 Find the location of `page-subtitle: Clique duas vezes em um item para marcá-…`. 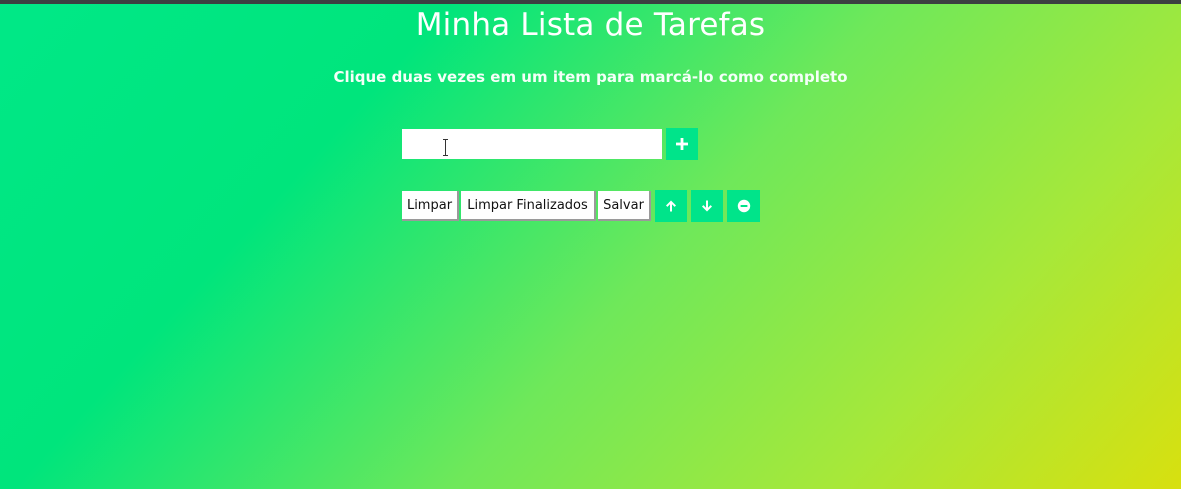

page-subtitle: Clique duas vezes em um item para marcá-… is located at coordinates (590, 77).